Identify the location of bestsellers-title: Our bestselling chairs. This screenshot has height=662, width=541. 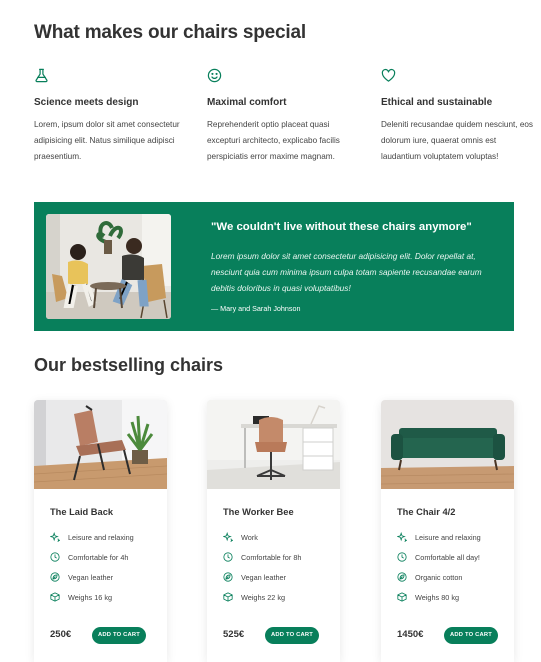
(129, 365).